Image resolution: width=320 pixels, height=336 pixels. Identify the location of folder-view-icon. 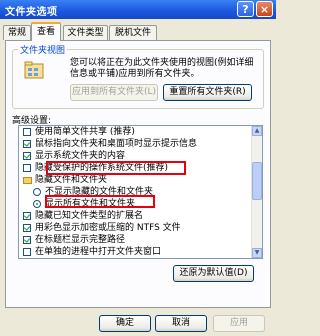
(34, 70).